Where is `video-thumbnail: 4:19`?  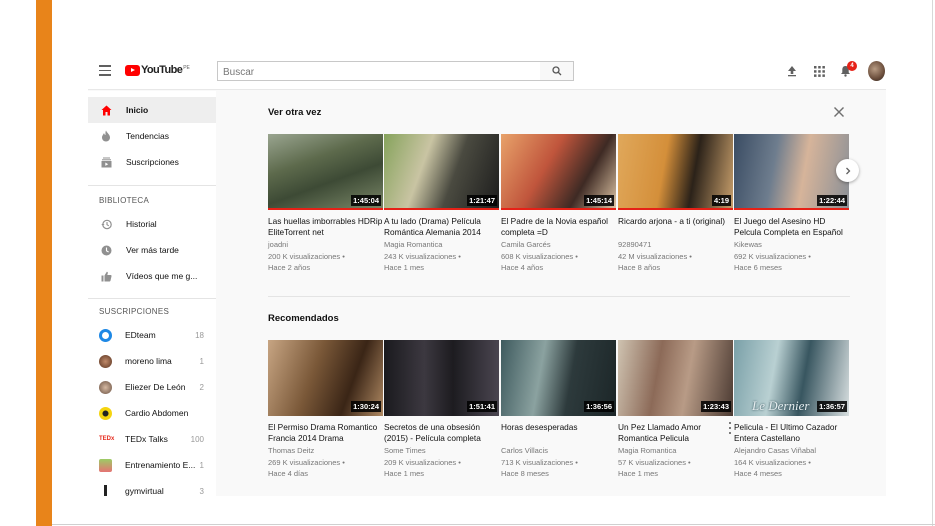 video-thumbnail: 4:19 is located at coordinates (675, 172).